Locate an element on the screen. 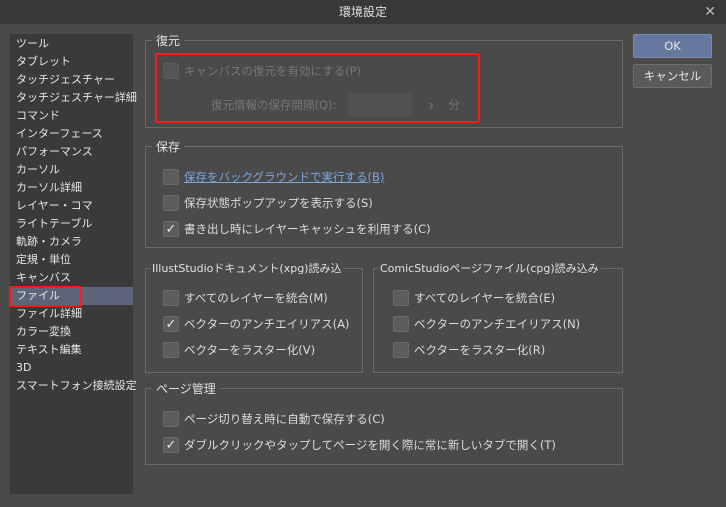  sidebar-item: パフォーマンス is located at coordinates (71, 152).